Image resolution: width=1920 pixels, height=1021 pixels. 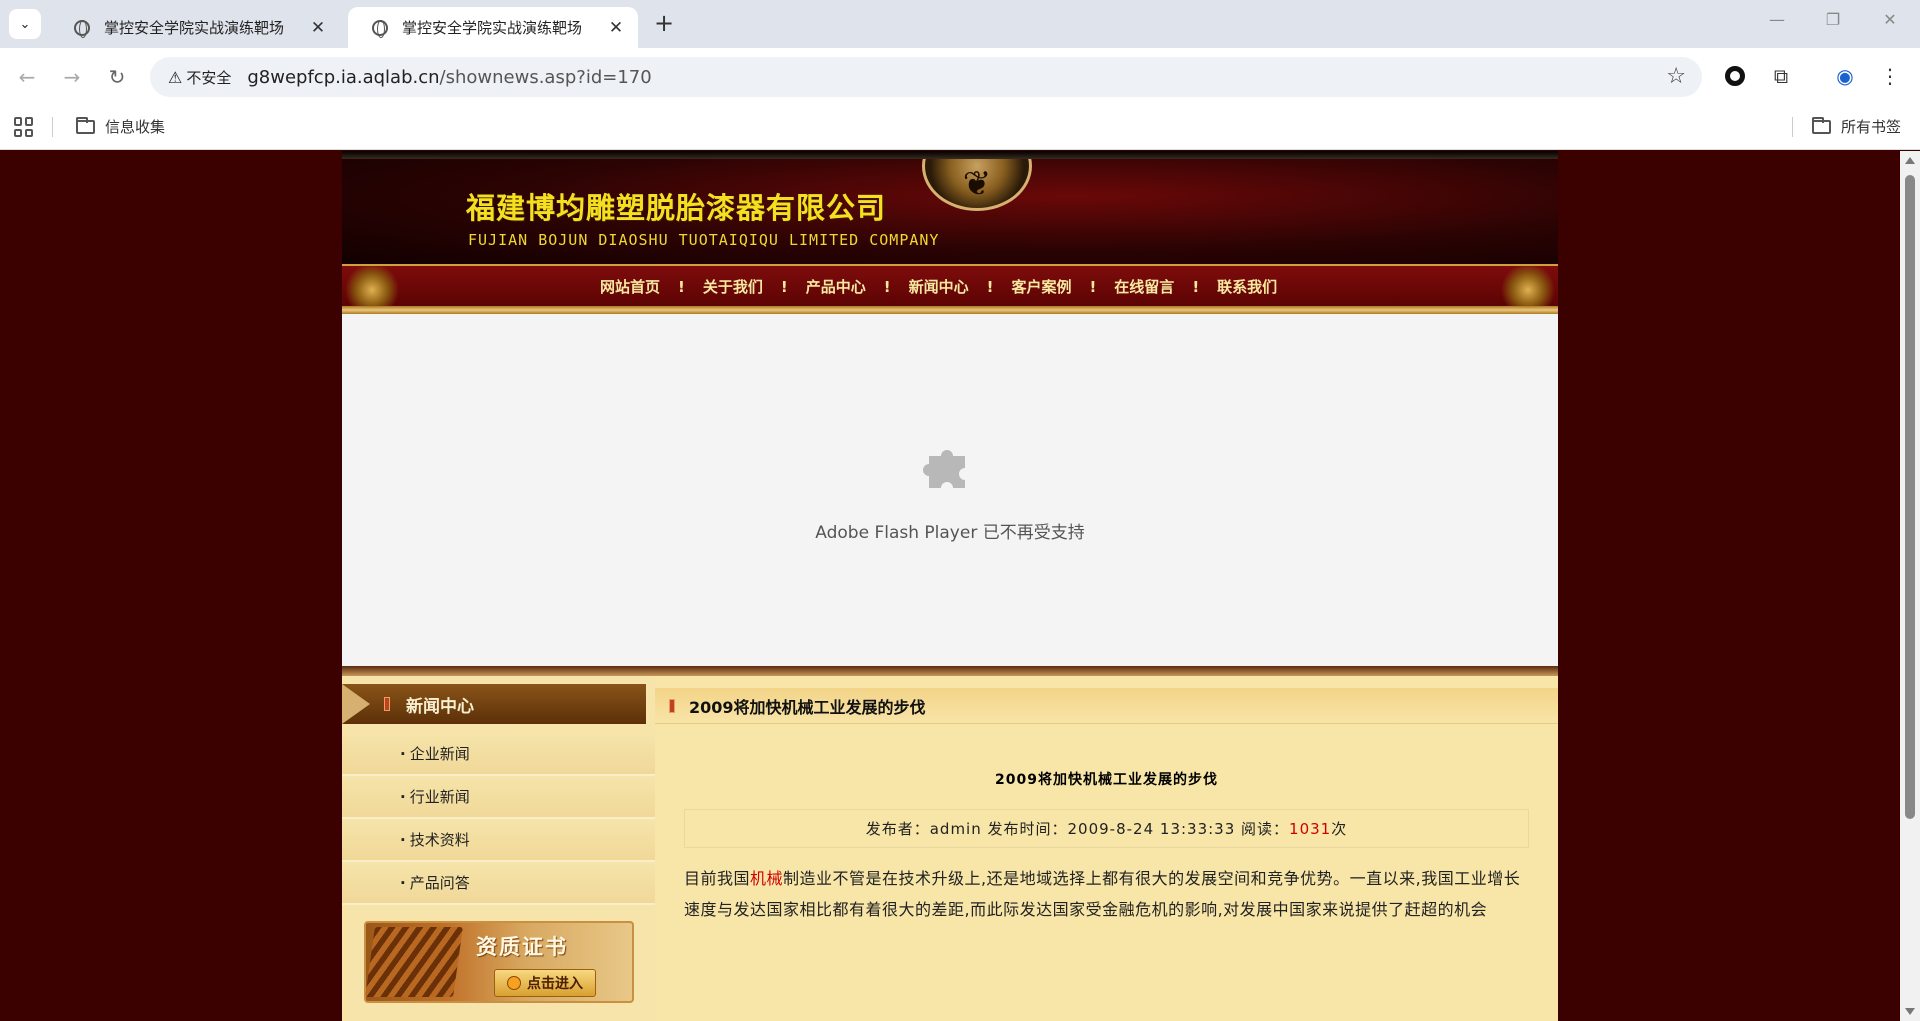 I want to click on sidebar-item-company-news: 企业新闻, so click(x=498, y=754).